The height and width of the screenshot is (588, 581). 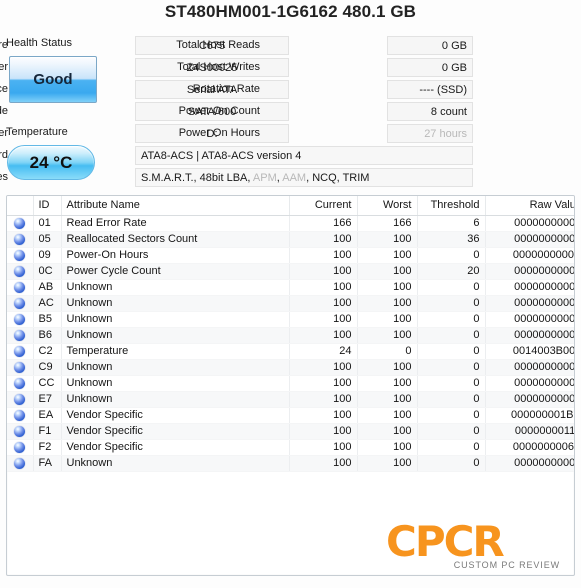 I want to click on temperature-label: Temperature, so click(x=37, y=132).